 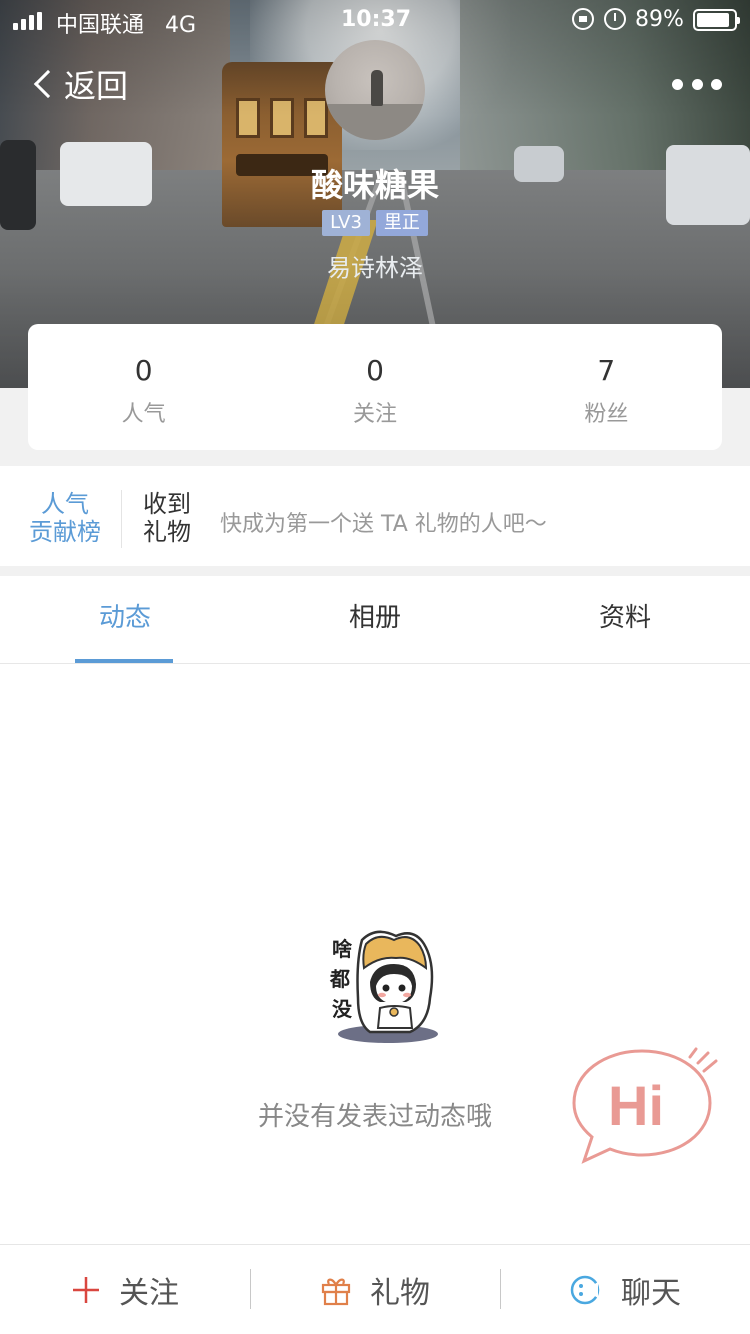 I want to click on chat-button: 聊天, so click(x=625, y=1289).